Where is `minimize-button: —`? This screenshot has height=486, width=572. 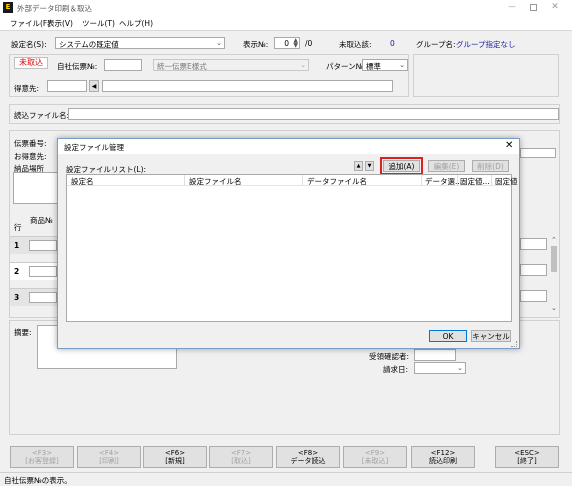 minimize-button: — is located at coordinates (512, 8).